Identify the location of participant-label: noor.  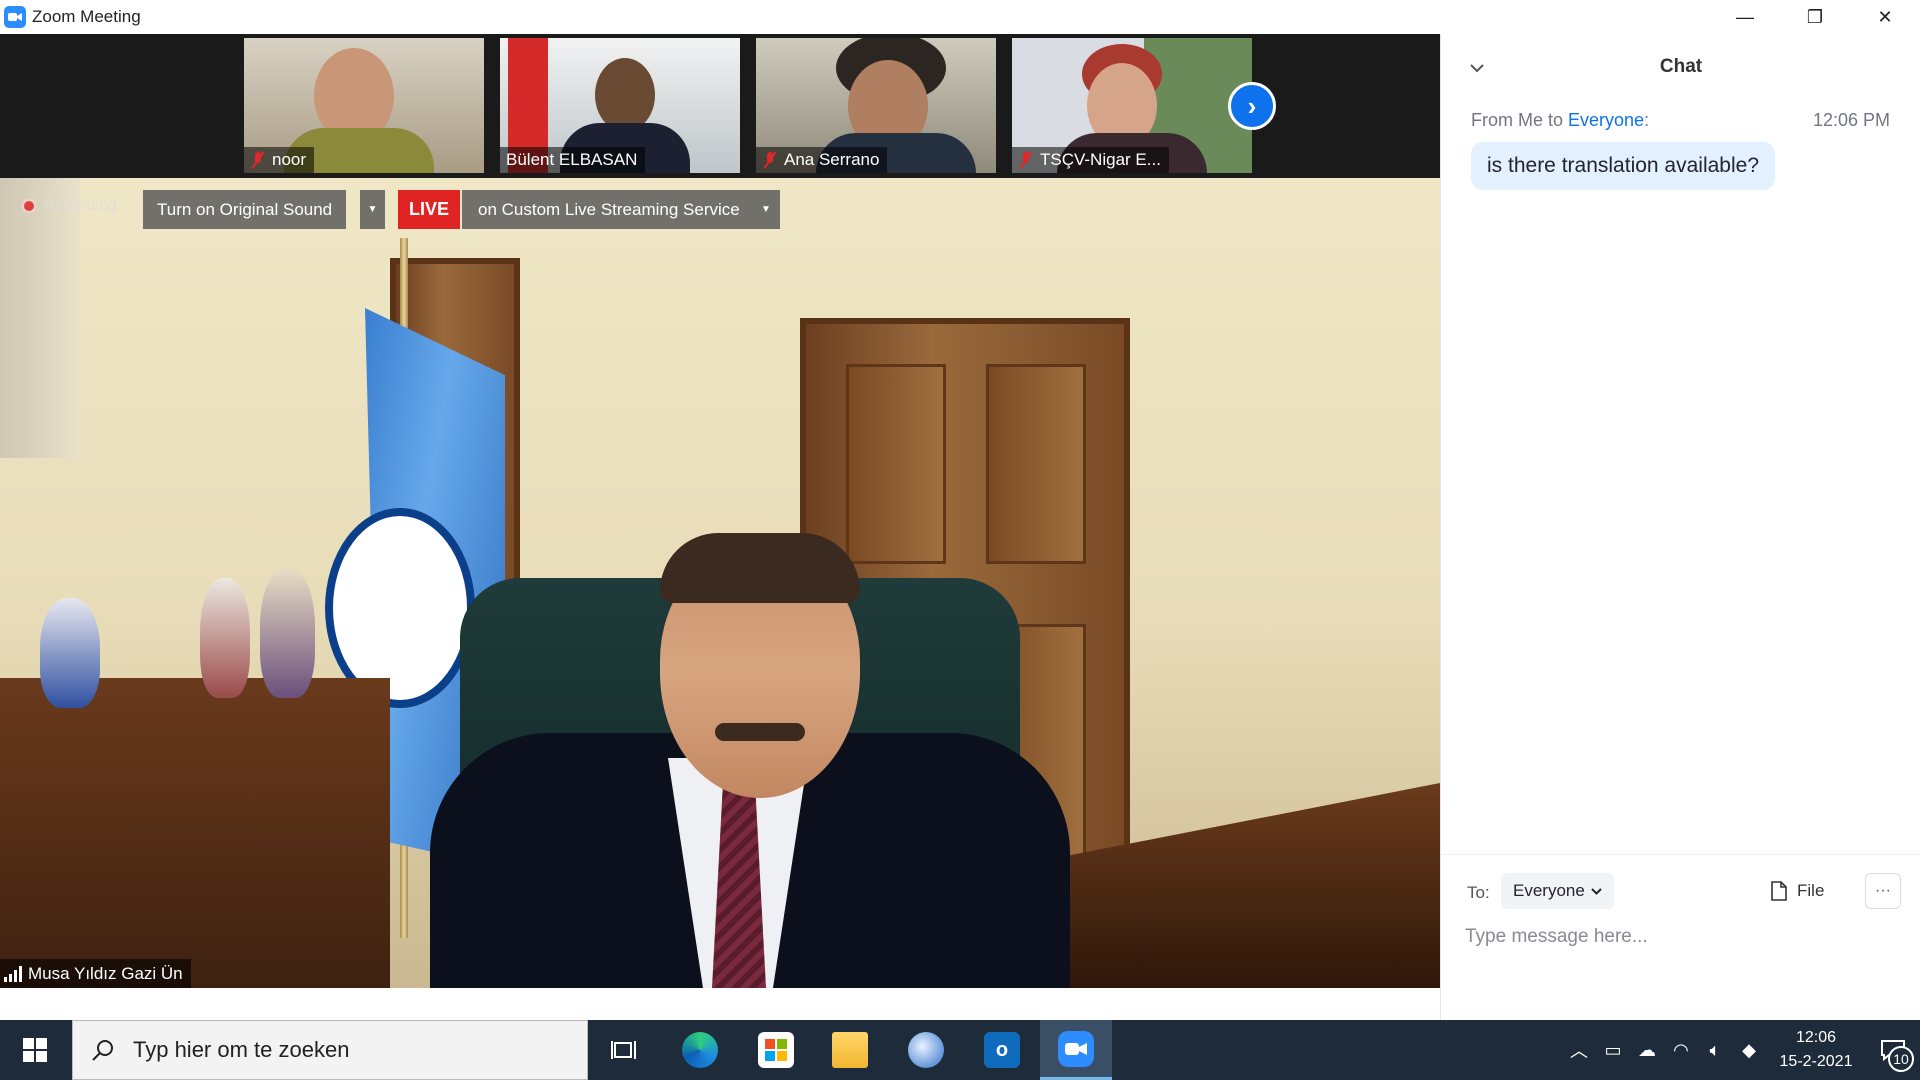
(279, 160).